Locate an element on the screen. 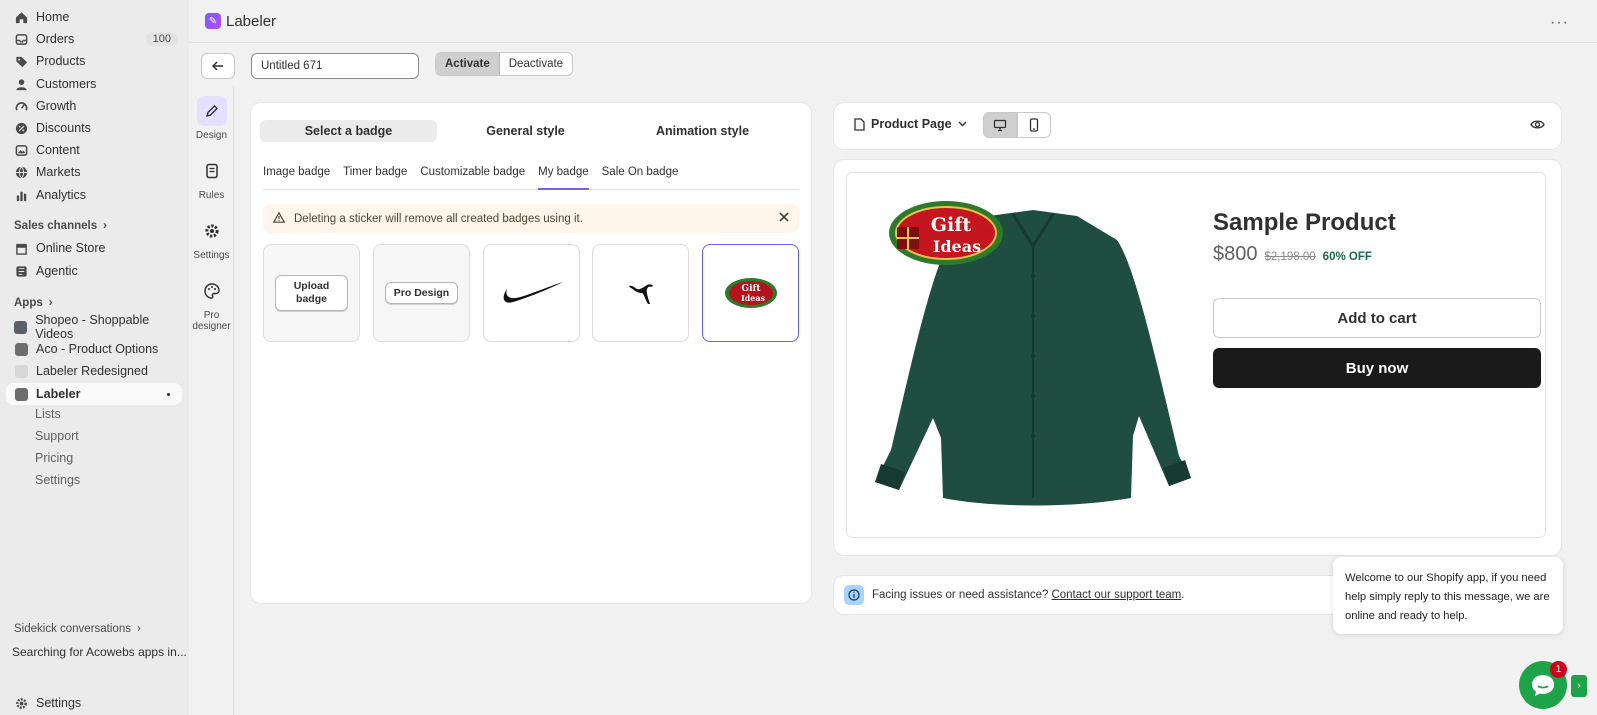 The height and width of the screenshot is (715, 1597). sidebar-app-labeler: Labeler is located at coordinates (94, 394).